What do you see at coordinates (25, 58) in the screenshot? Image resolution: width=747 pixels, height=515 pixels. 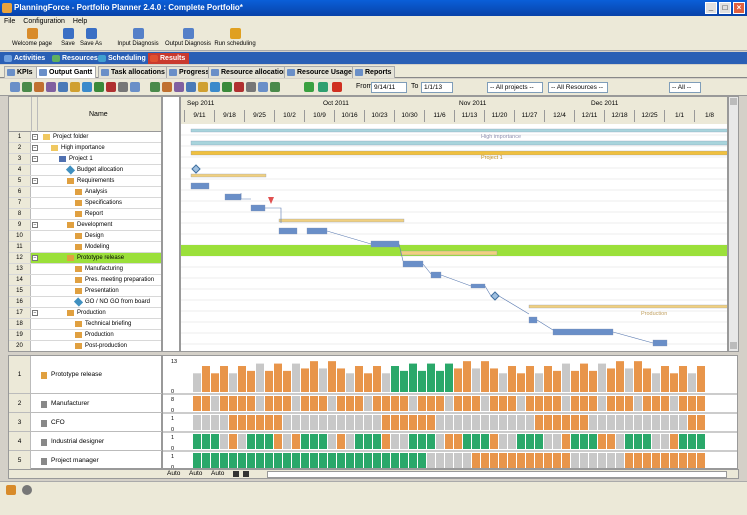 I see `nav-tab-activities: Activities` at bounding box center [25, 58].